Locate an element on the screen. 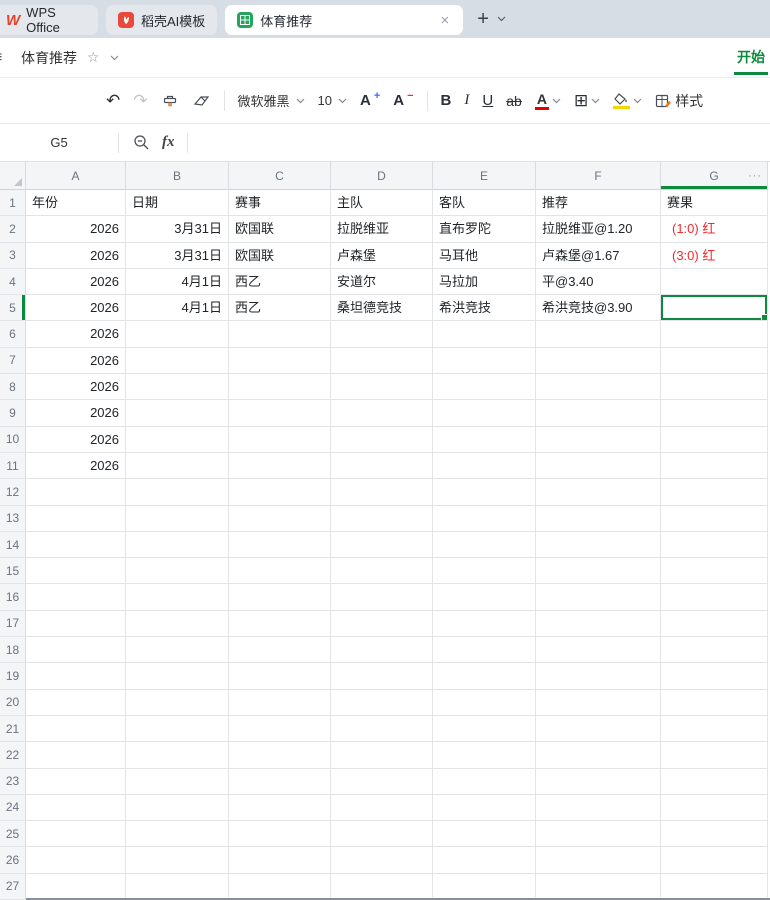 The image size is (770, 900). cell-D19 is located at coordinates (382, 676).